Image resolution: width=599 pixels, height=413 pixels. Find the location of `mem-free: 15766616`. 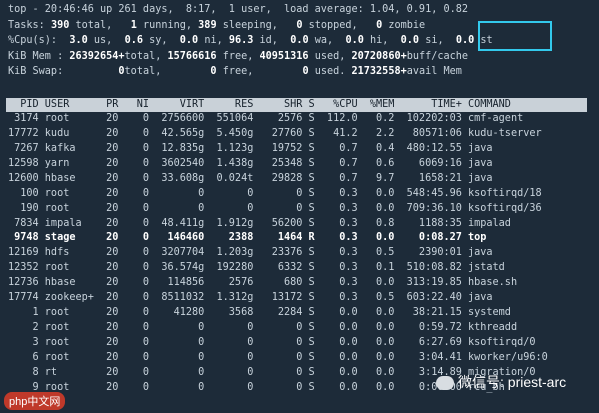

mem-free: 15766616 is located at coordinates (192, 56).